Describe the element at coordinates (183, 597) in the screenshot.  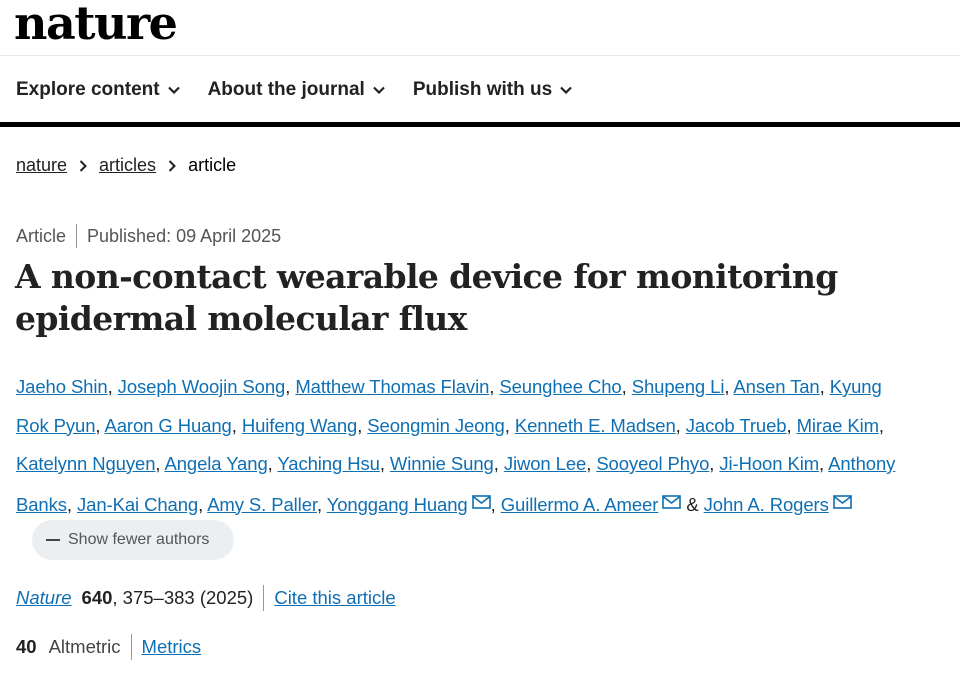
I see `pages-year: , 375–383 (2025)` at that location.